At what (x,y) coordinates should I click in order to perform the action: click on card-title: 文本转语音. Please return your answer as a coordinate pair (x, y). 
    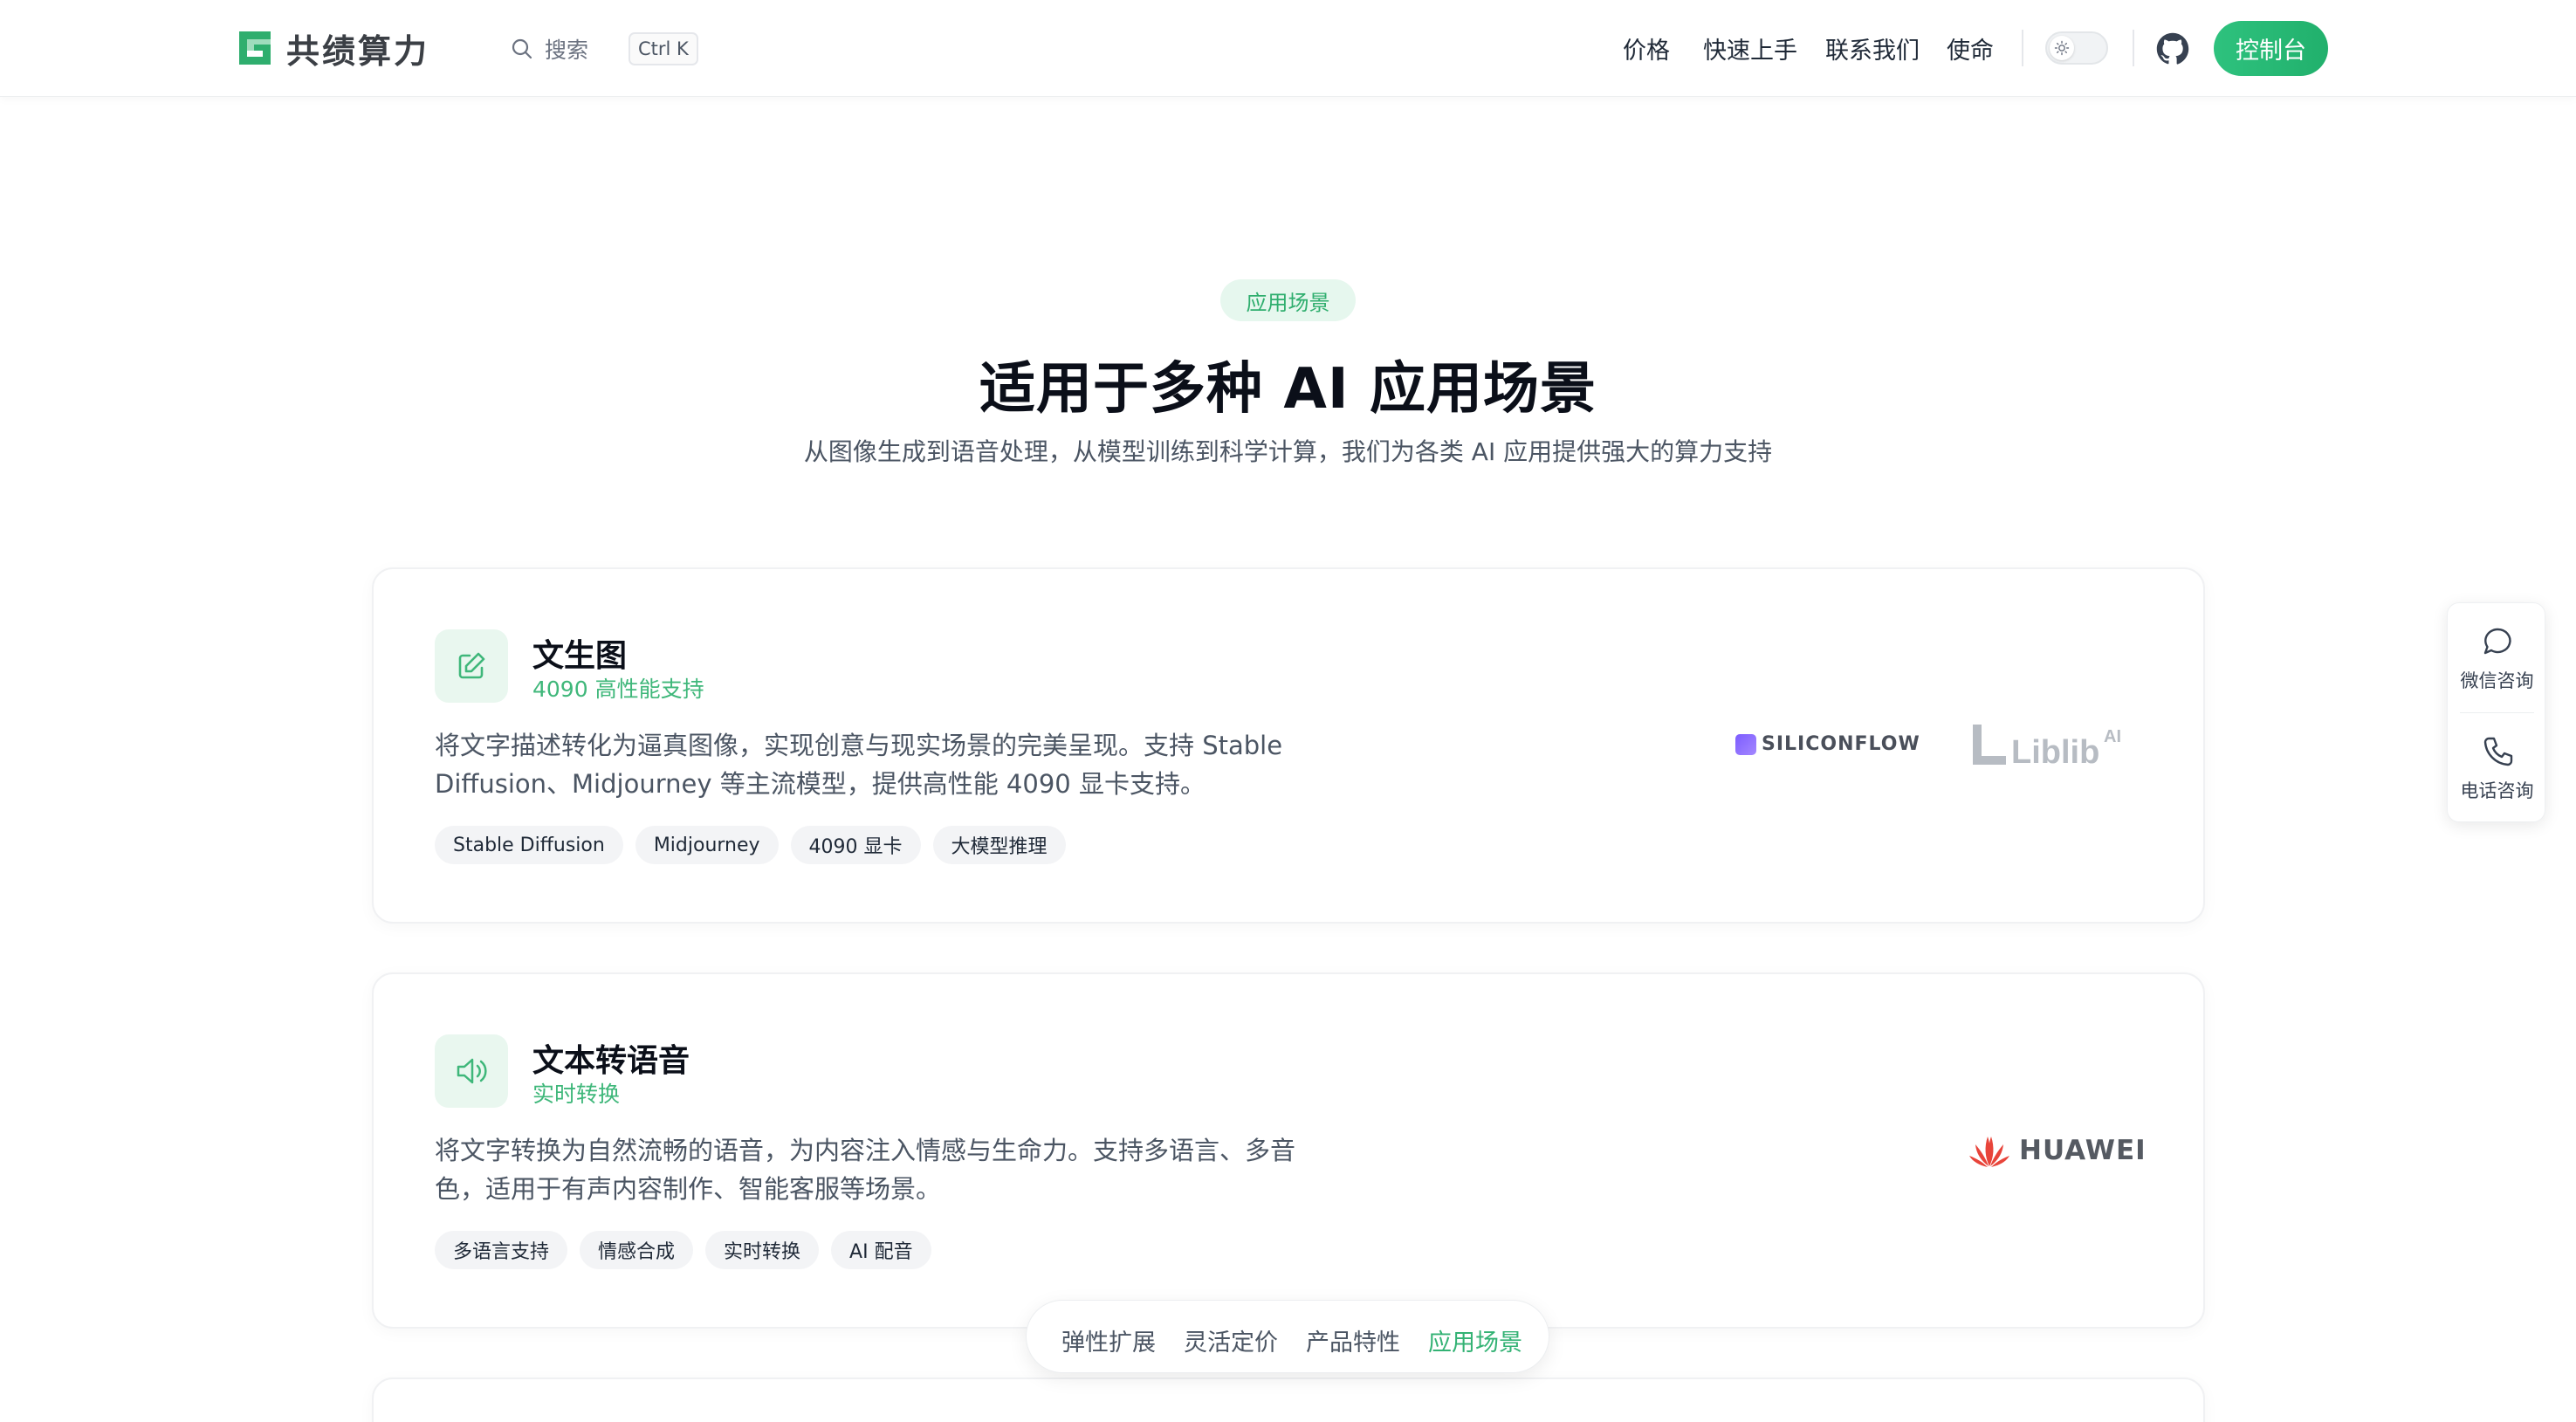
    Looking at the image, I should click on (611, 1061).